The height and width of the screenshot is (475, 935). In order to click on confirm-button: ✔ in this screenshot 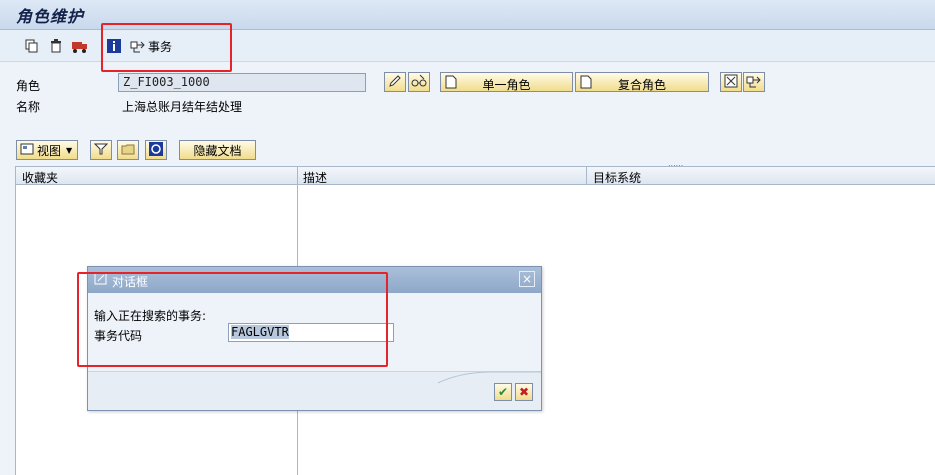, I will do `click(503, 392)`.